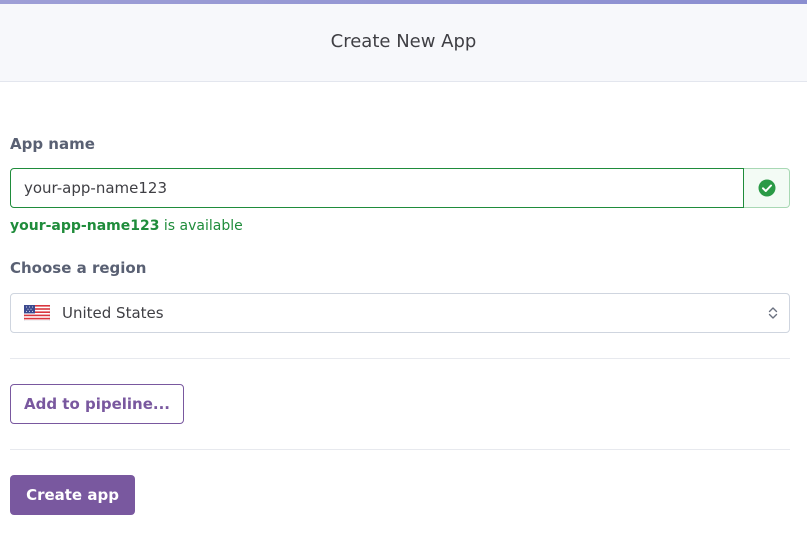  I want to click on region-select: United States, so click(400, 313).